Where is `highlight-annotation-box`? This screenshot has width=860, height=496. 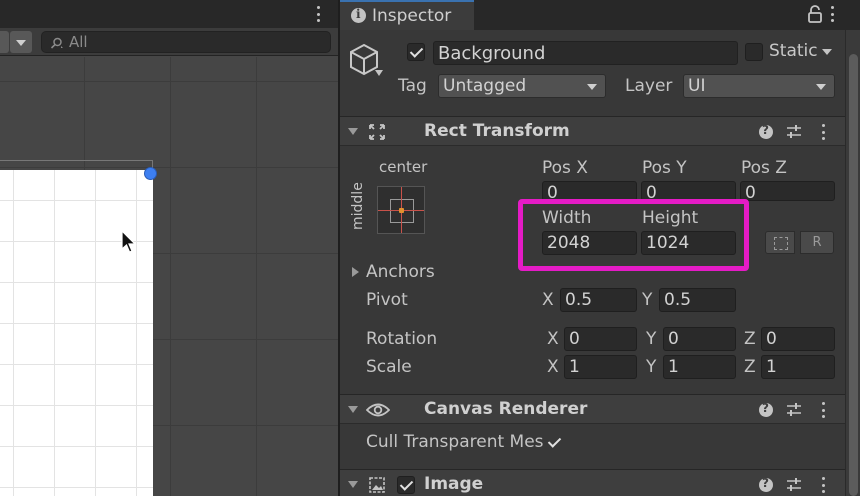 highlight-annotation-box is located at coordinates (633, 235).